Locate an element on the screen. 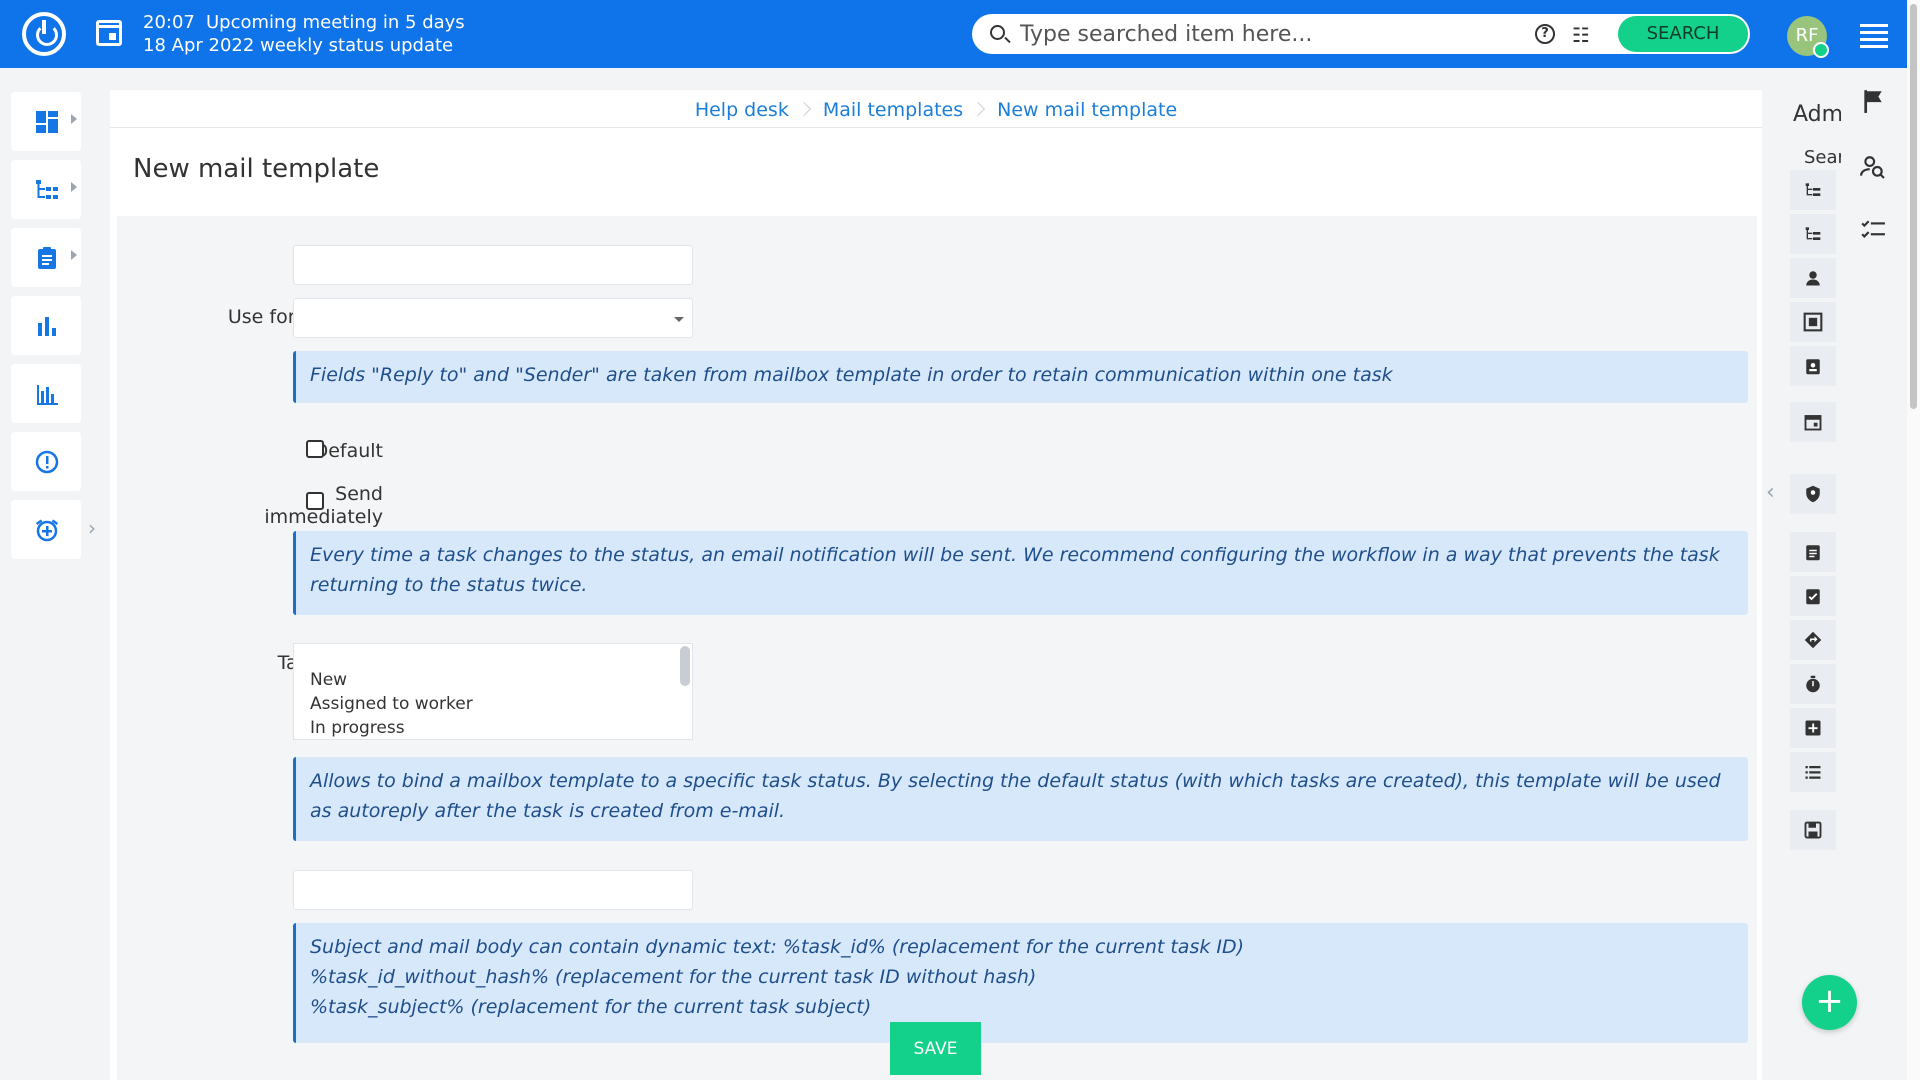  help-icon: ? is located at coordinates (1545, 34).